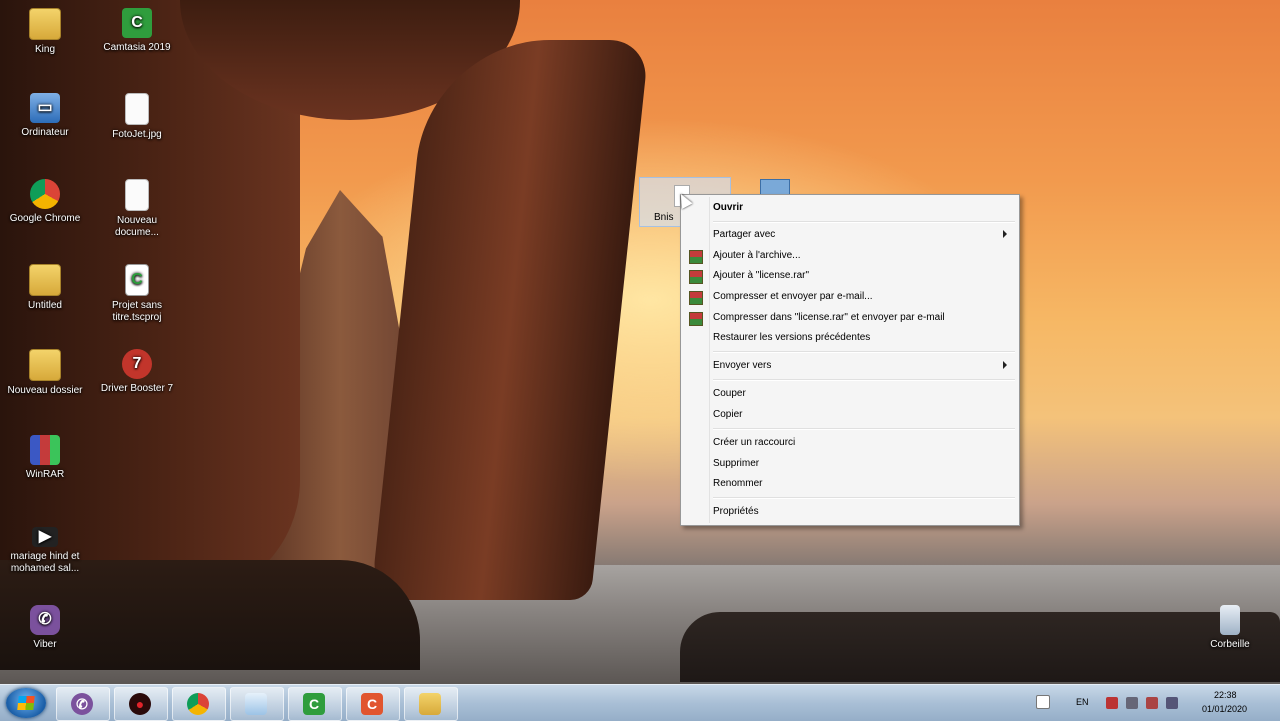  I want to click on flag-icon, so click(1152, 703).